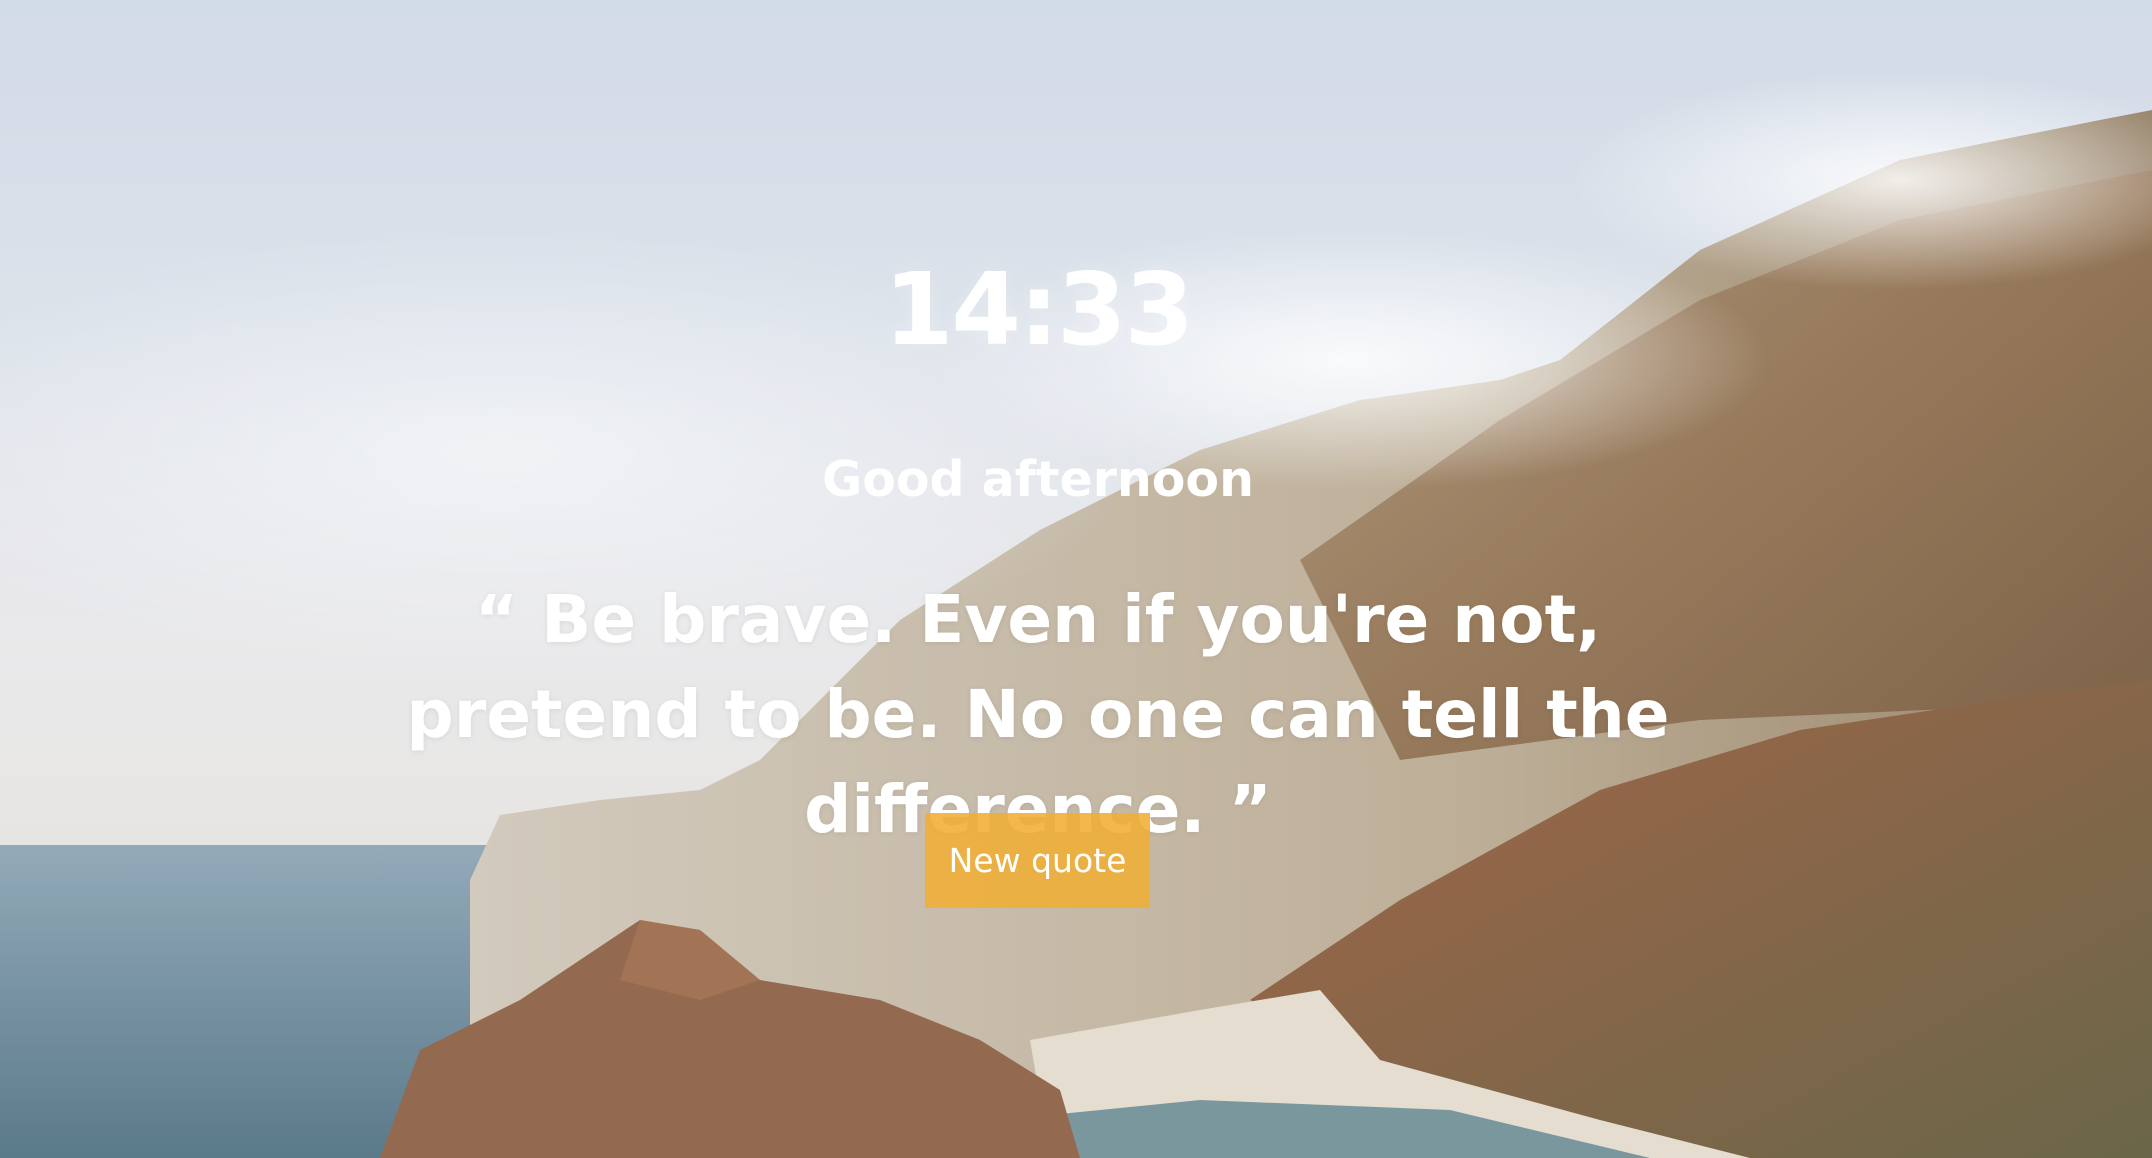  What do you see at coordinates (1250, 809) in the screenshot?
I see `quote-close-mark: ”` at bounding box center [1250, 809].